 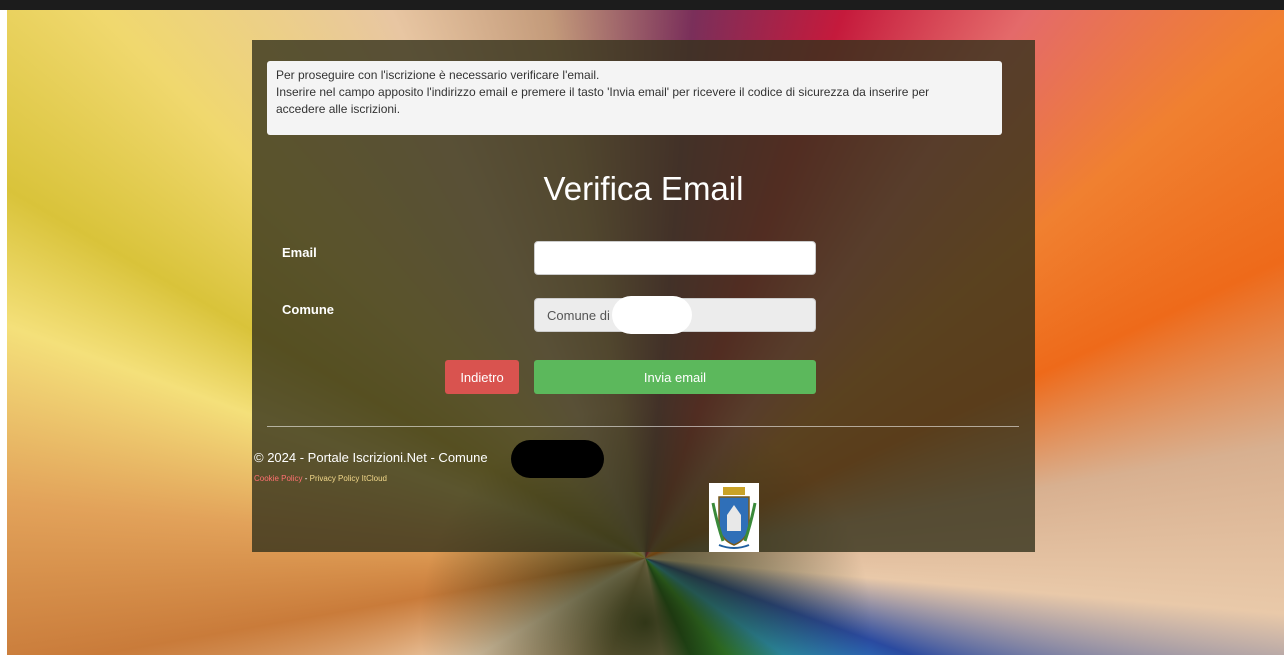 I want to click on footer-links: Cookie Policy - Privacy Policy ItCloud, so click(x=320, y=478).